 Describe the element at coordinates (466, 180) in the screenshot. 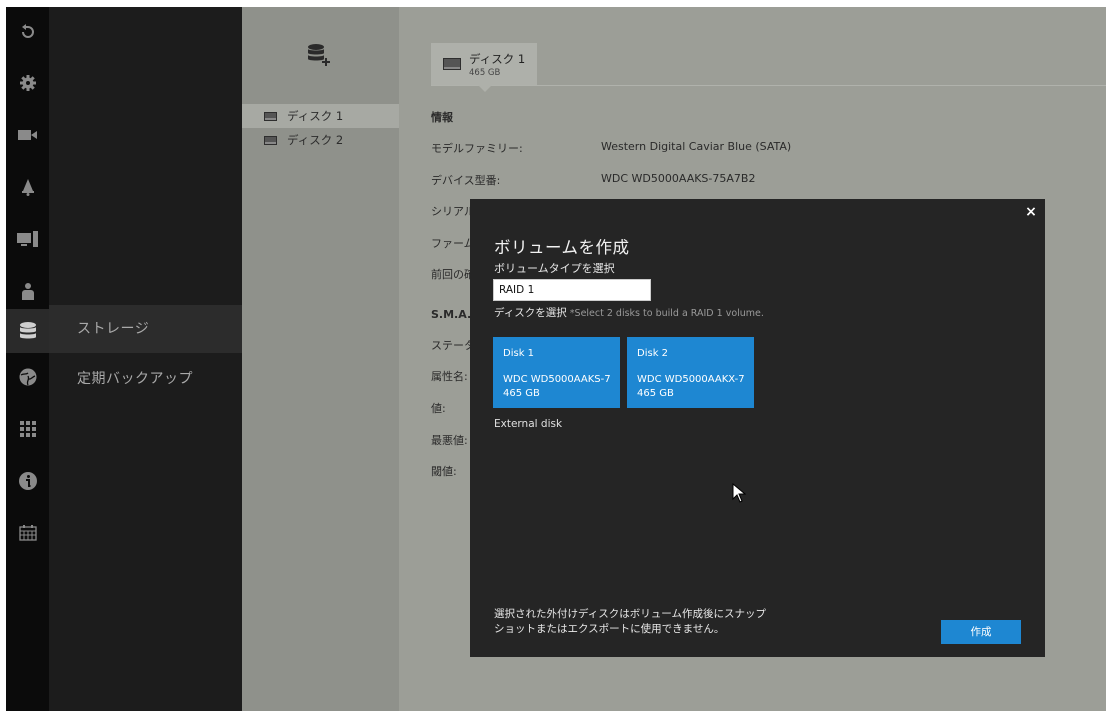

I see `device-model-label: デバイス型番:` at that location.